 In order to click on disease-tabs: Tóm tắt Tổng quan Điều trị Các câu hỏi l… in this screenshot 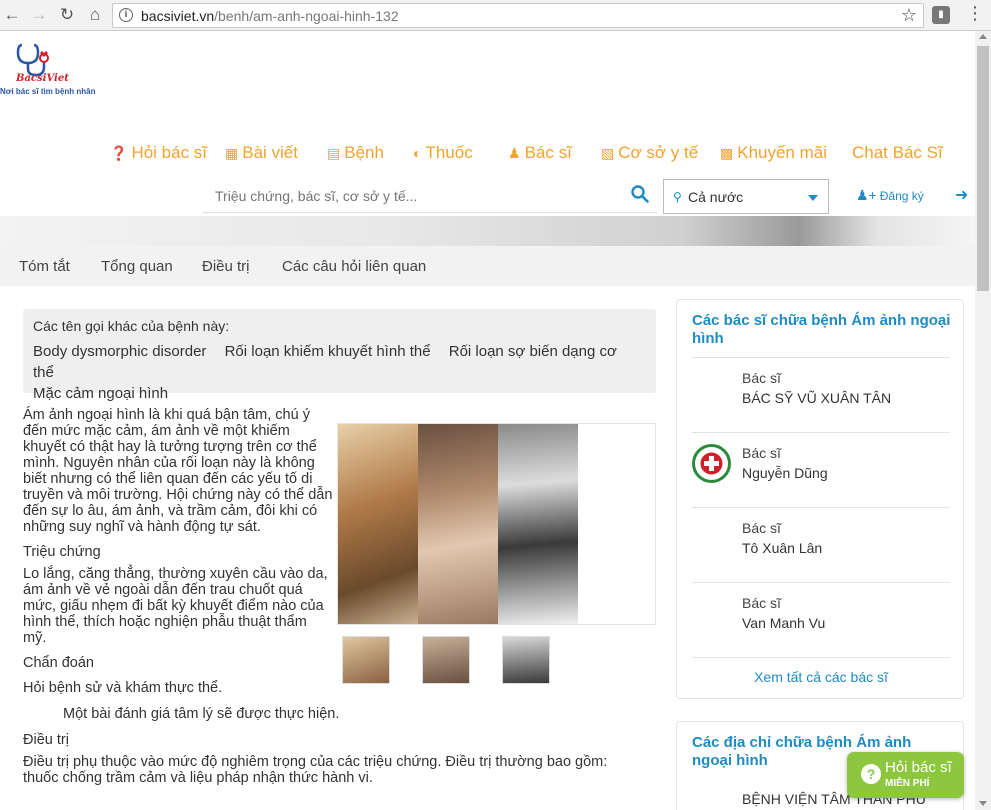, I will do `click(487, 266)`.